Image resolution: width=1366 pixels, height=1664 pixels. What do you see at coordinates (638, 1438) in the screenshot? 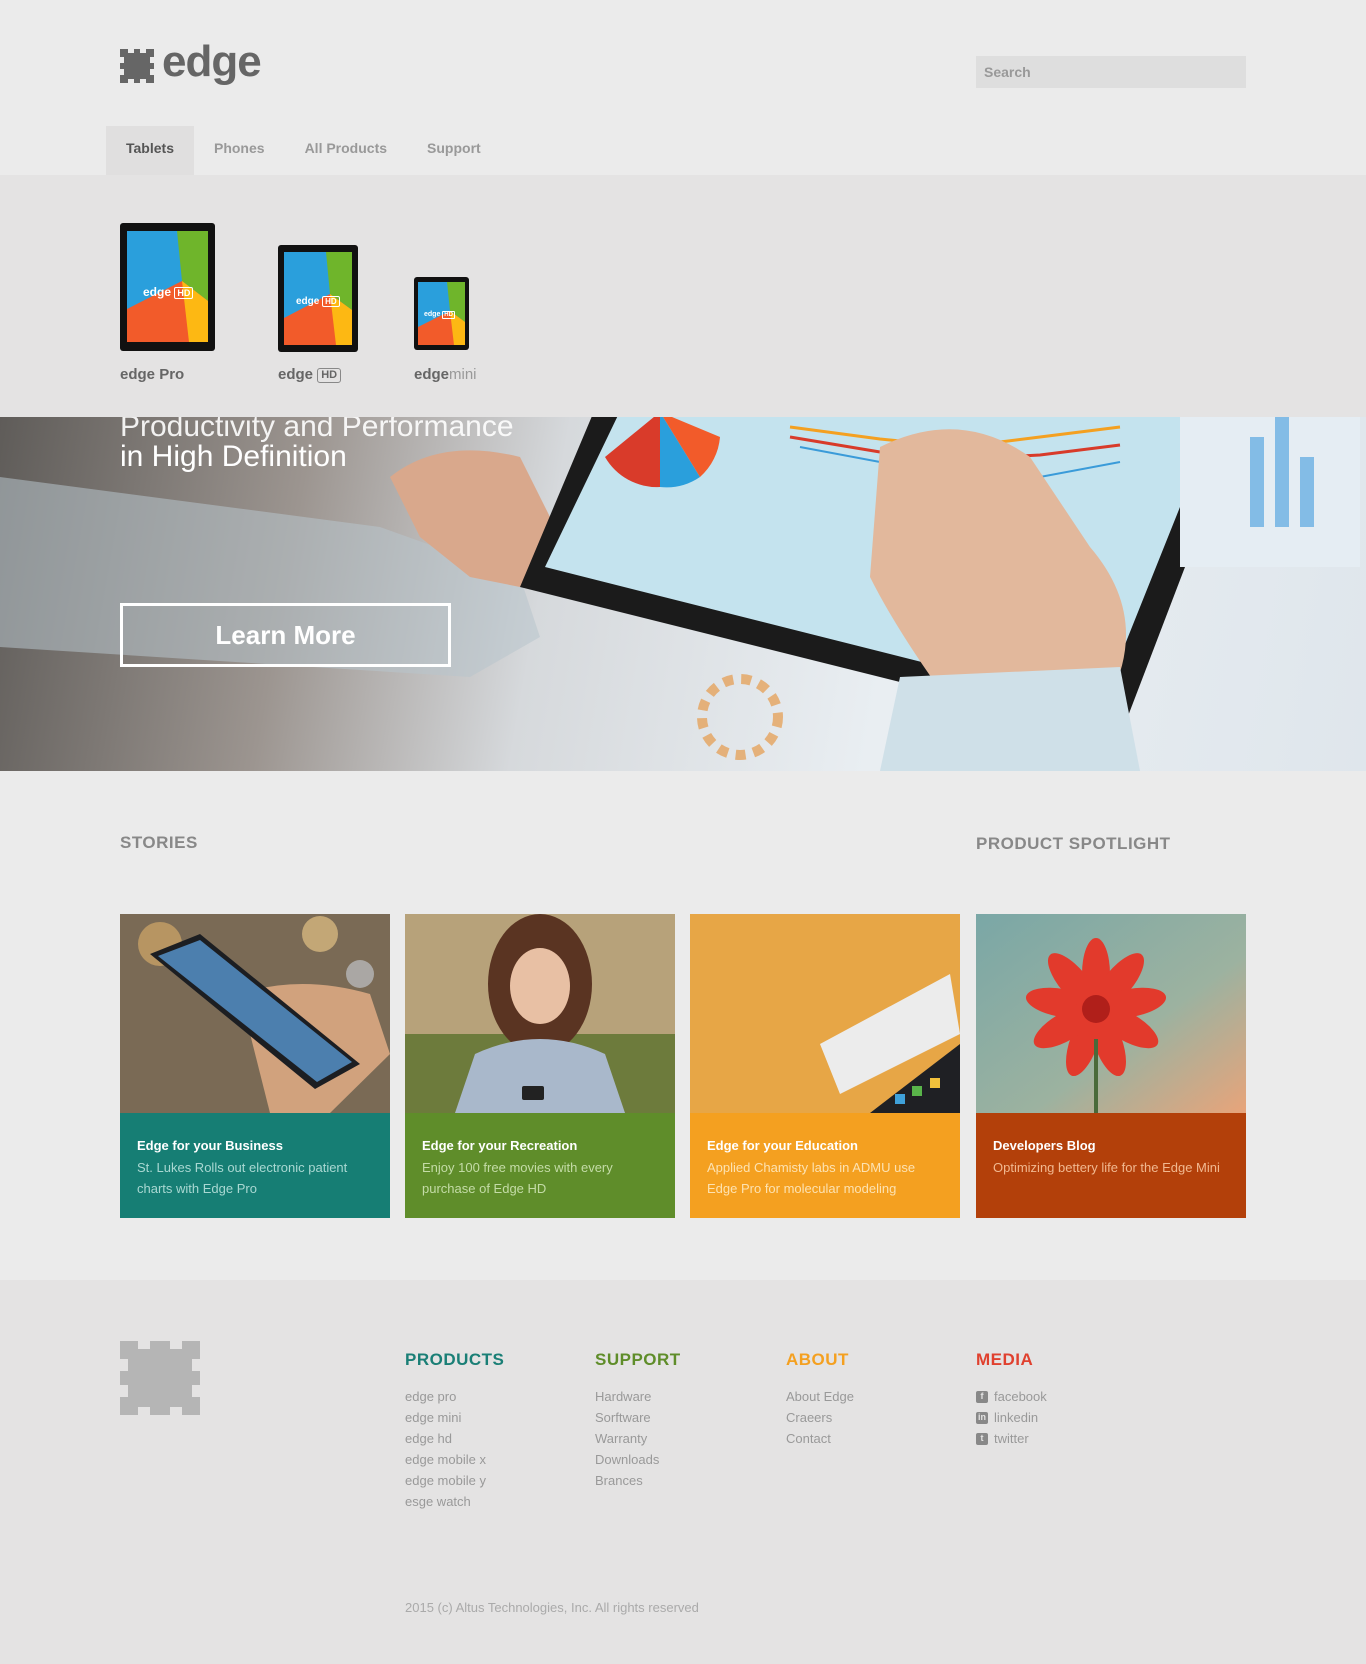
I see `footer-link: Warranty` at bounding box center [638, 1438].